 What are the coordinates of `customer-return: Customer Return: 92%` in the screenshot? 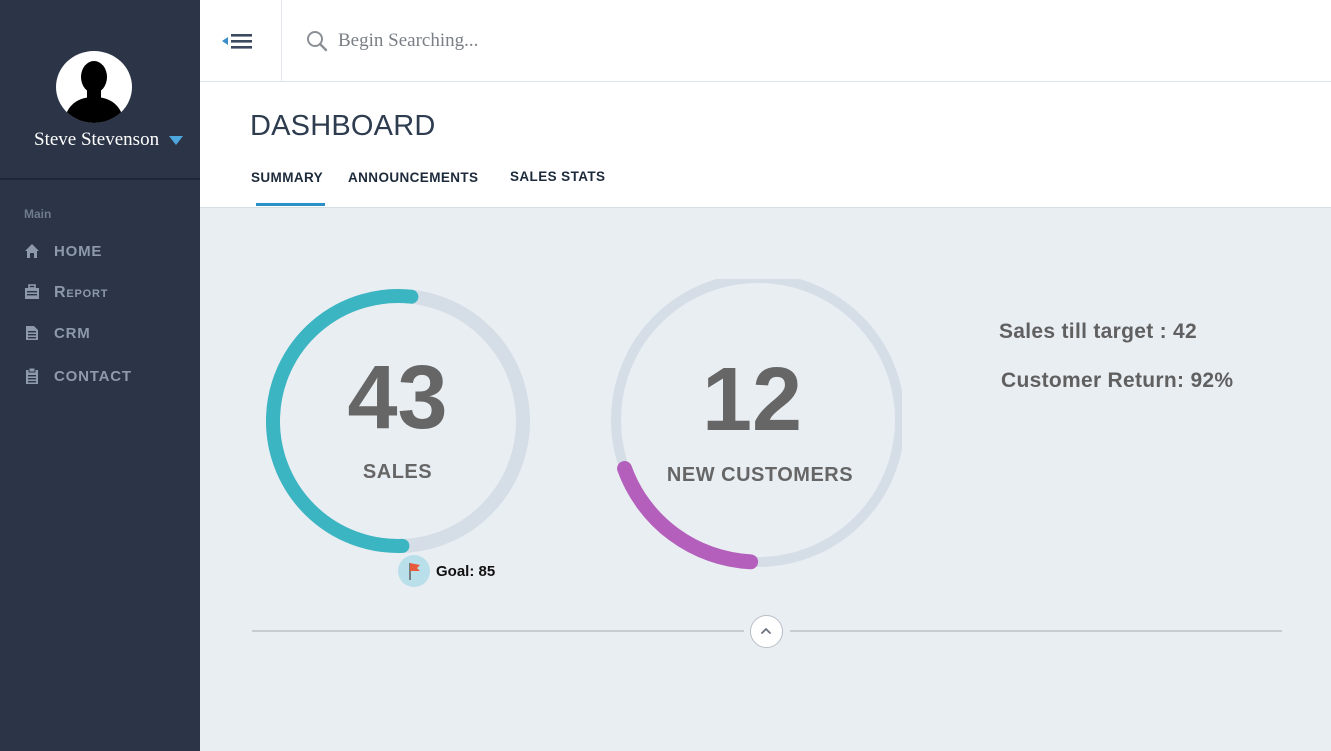 It's located at (1117, 380).